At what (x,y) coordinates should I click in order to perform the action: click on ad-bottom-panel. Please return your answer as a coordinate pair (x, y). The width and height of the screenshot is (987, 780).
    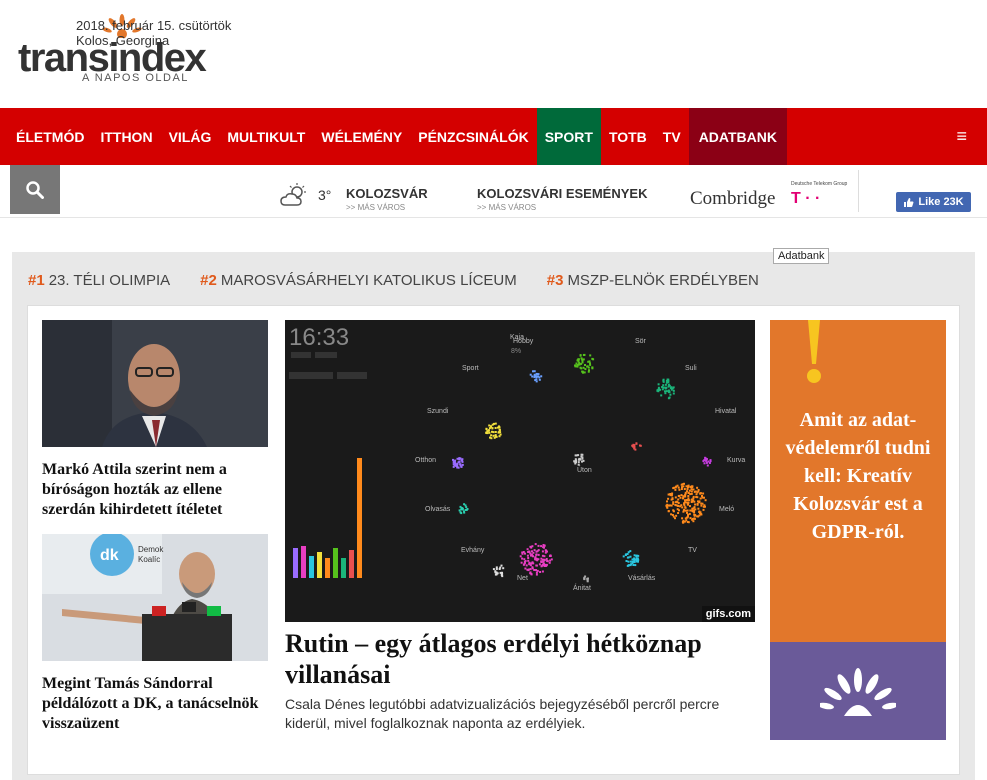
    Looking at the image, I should click on (858, 691).